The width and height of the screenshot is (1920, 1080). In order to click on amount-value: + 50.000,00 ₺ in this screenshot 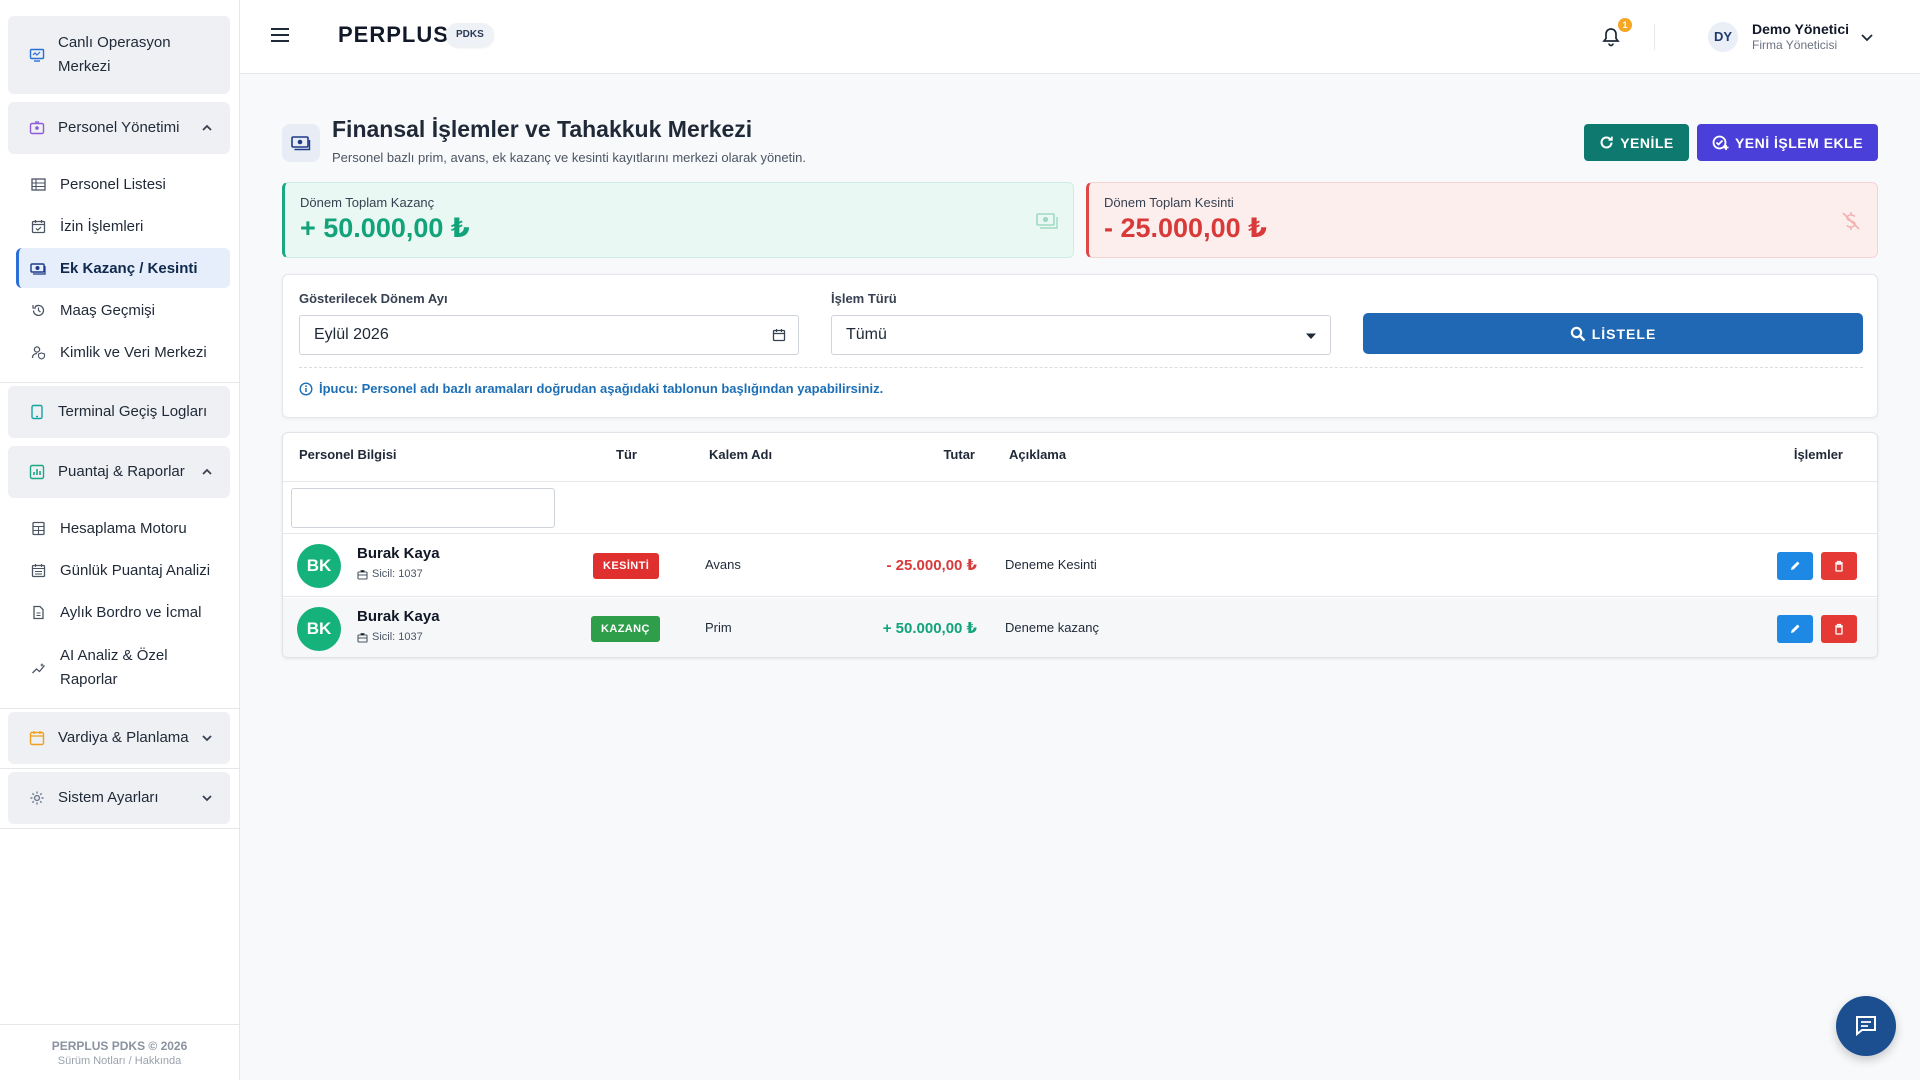, I will do `click(929, 628)`.